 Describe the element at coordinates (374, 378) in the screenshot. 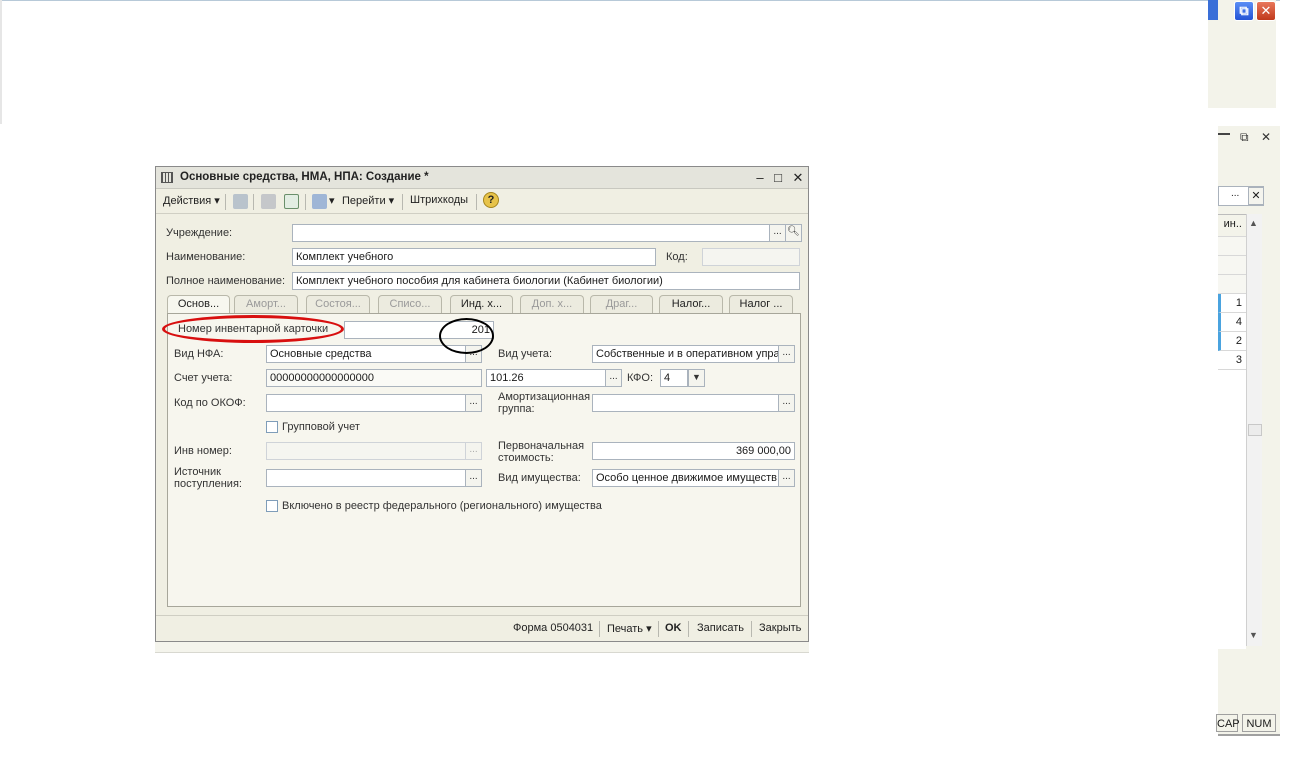

I see `account-field: 00000000000000000` at that location.